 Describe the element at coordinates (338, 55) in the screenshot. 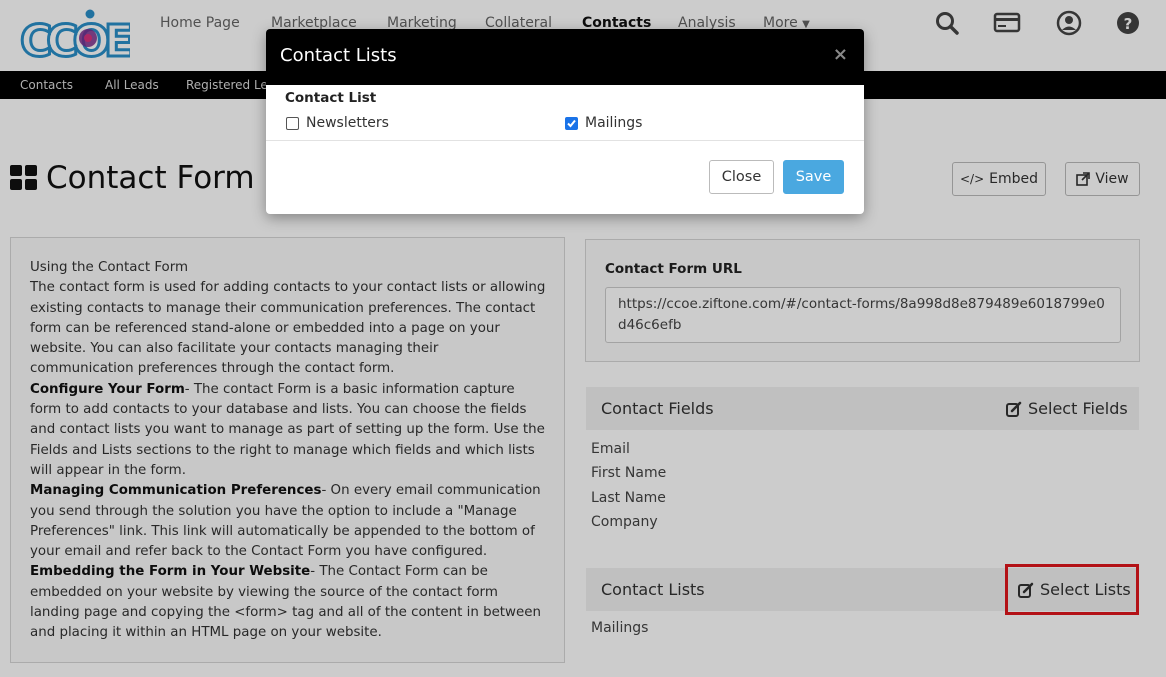

I see `modal-title: Contact Lists` at that location.